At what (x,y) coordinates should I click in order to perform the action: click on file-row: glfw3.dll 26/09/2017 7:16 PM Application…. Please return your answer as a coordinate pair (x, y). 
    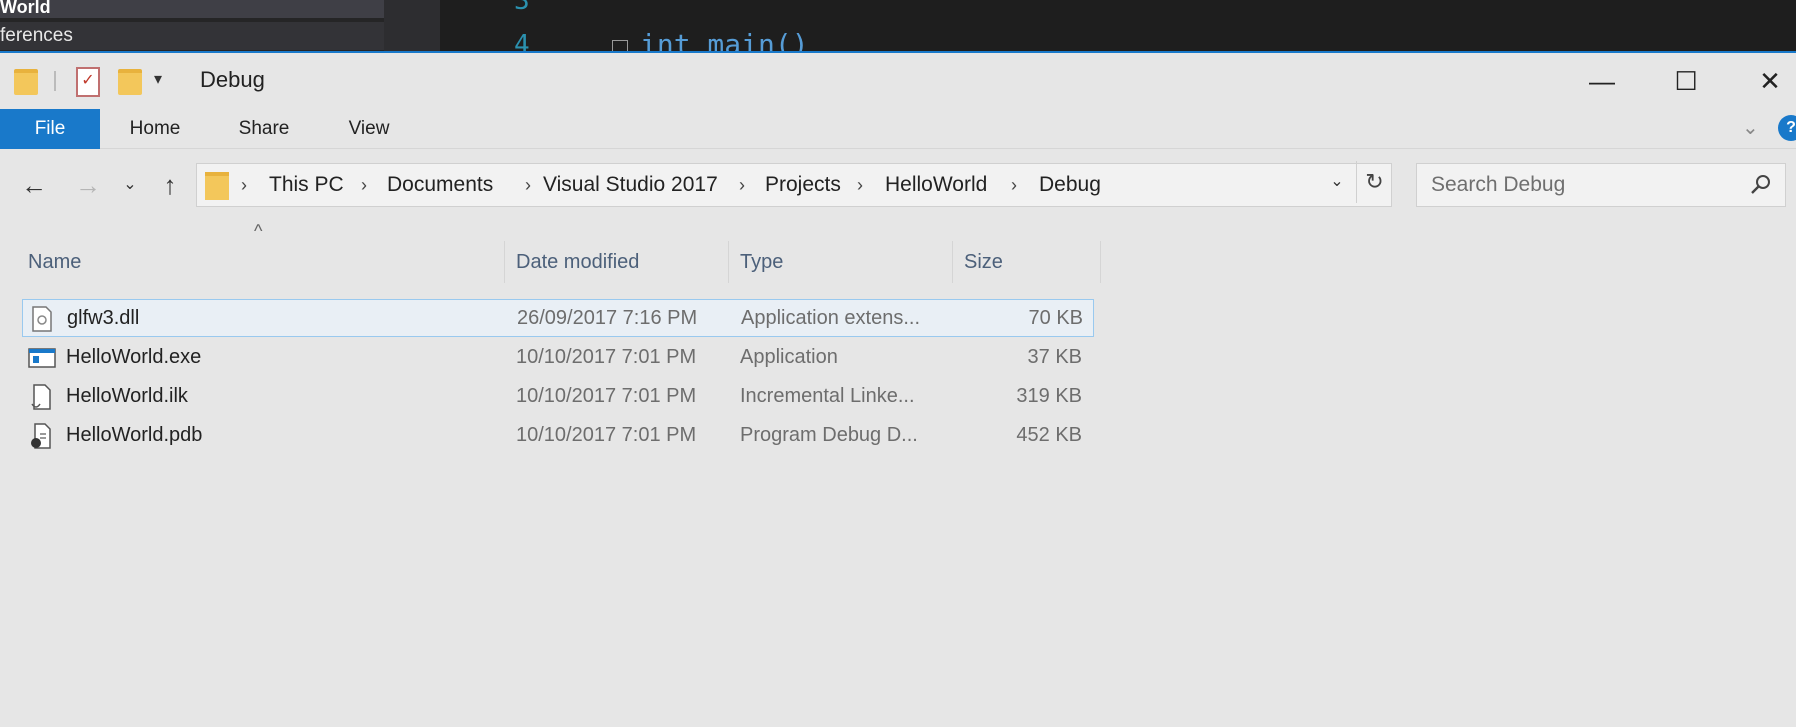
    Looking at the image, I should click on (558, 318).